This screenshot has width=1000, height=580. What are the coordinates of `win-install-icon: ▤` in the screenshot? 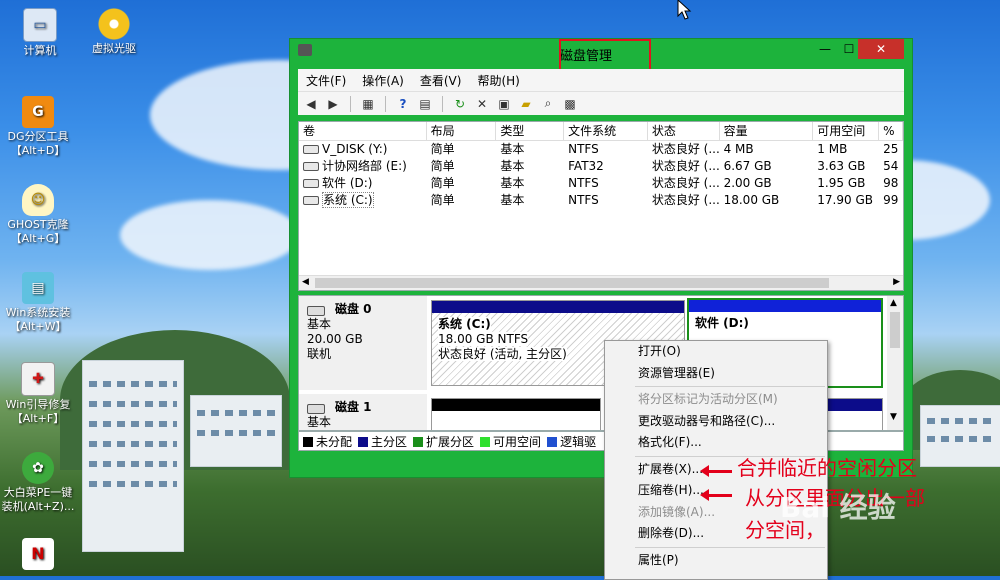 It's located at (38, 288).